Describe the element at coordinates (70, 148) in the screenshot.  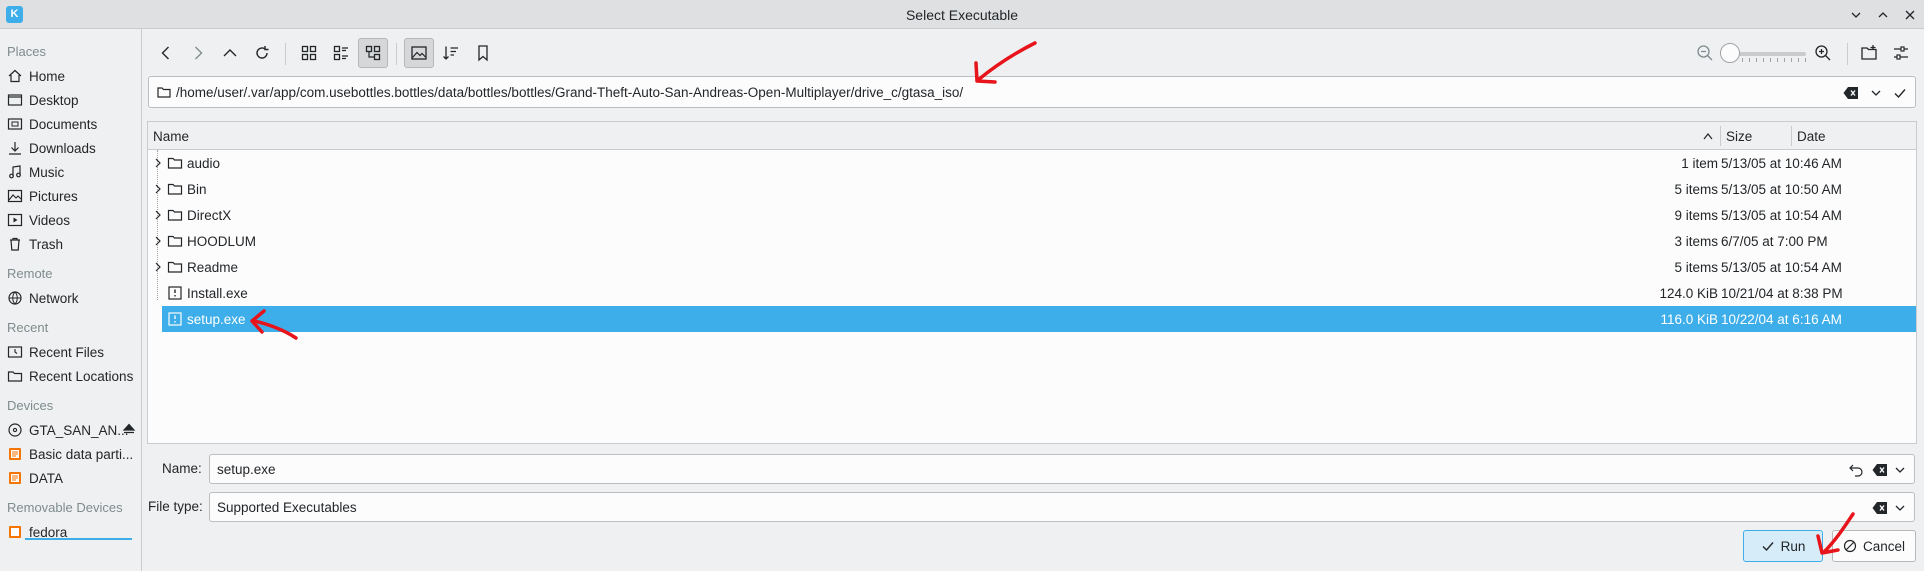
I see `sidebar-item-downloads: Downloads` at that location.